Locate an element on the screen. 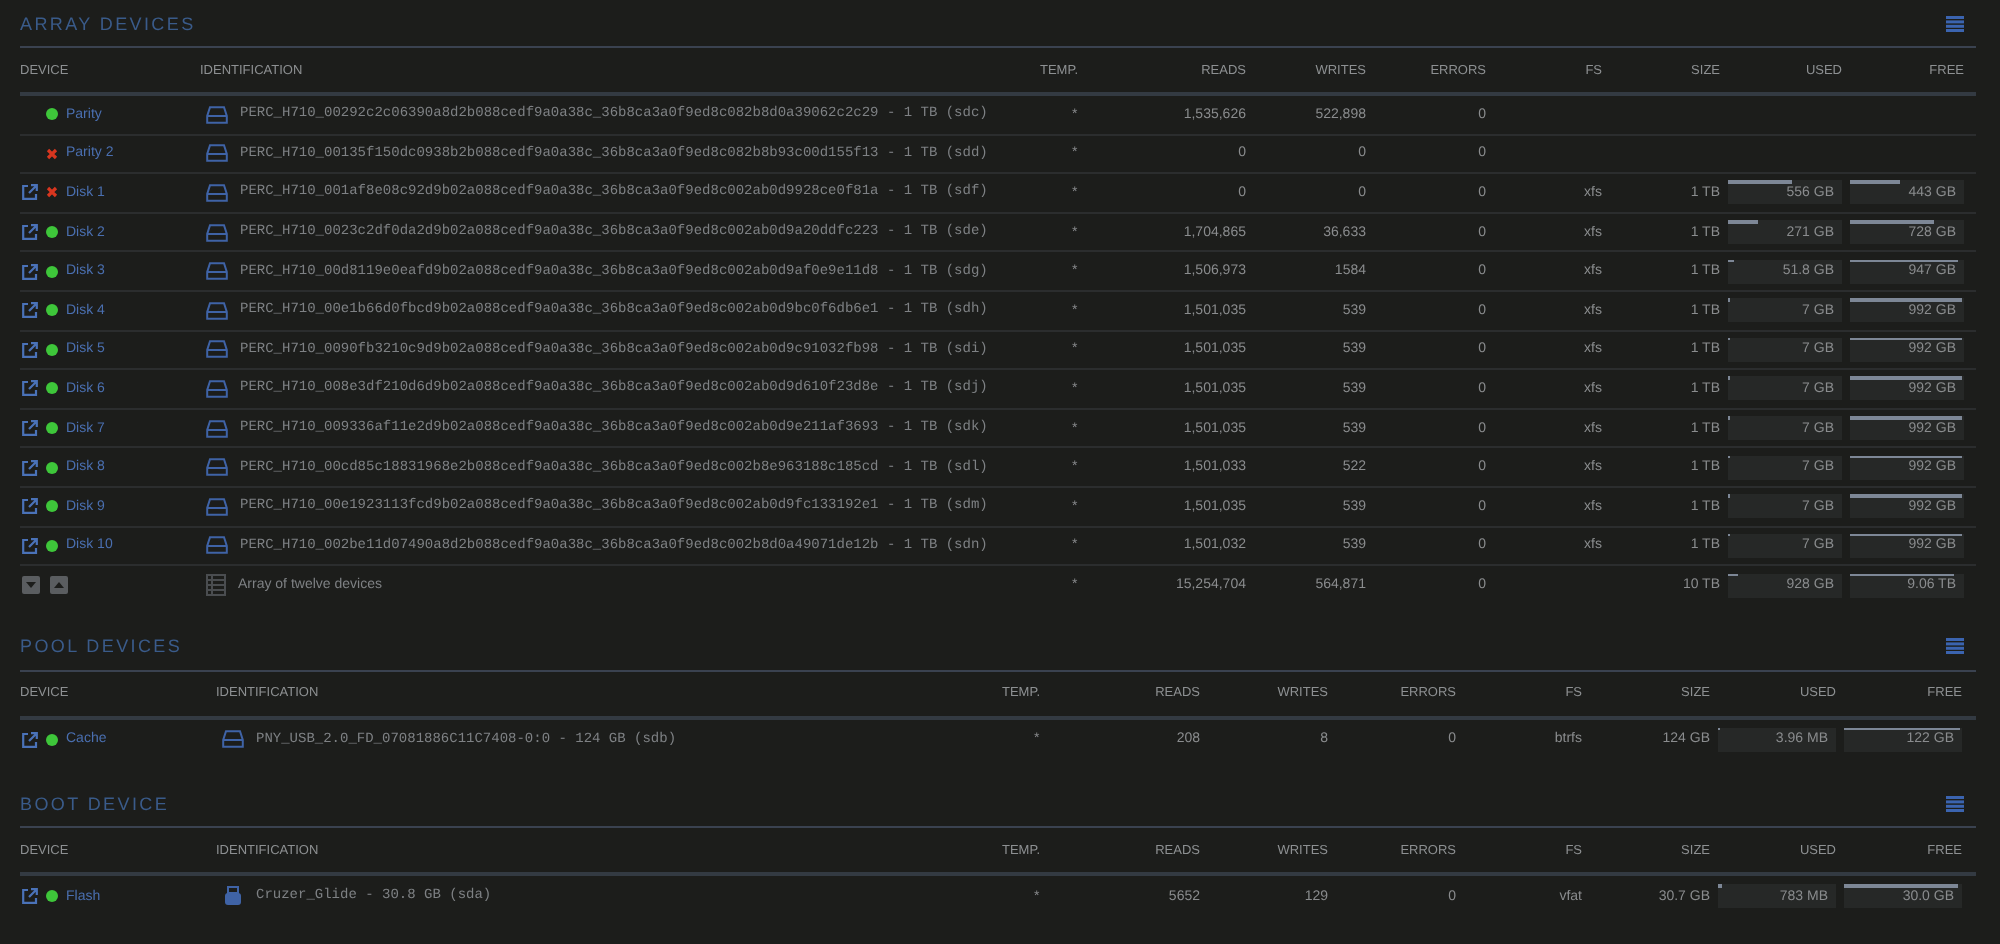 The image size is (2000, 944). expand-button is located at coordinates (59, 585).